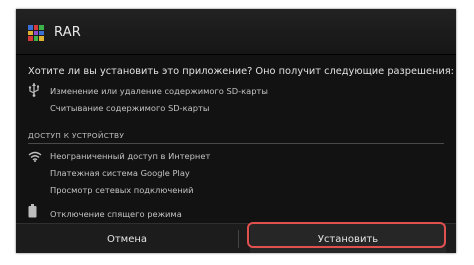  I want to click on wifi-icon, so click(35, 156).